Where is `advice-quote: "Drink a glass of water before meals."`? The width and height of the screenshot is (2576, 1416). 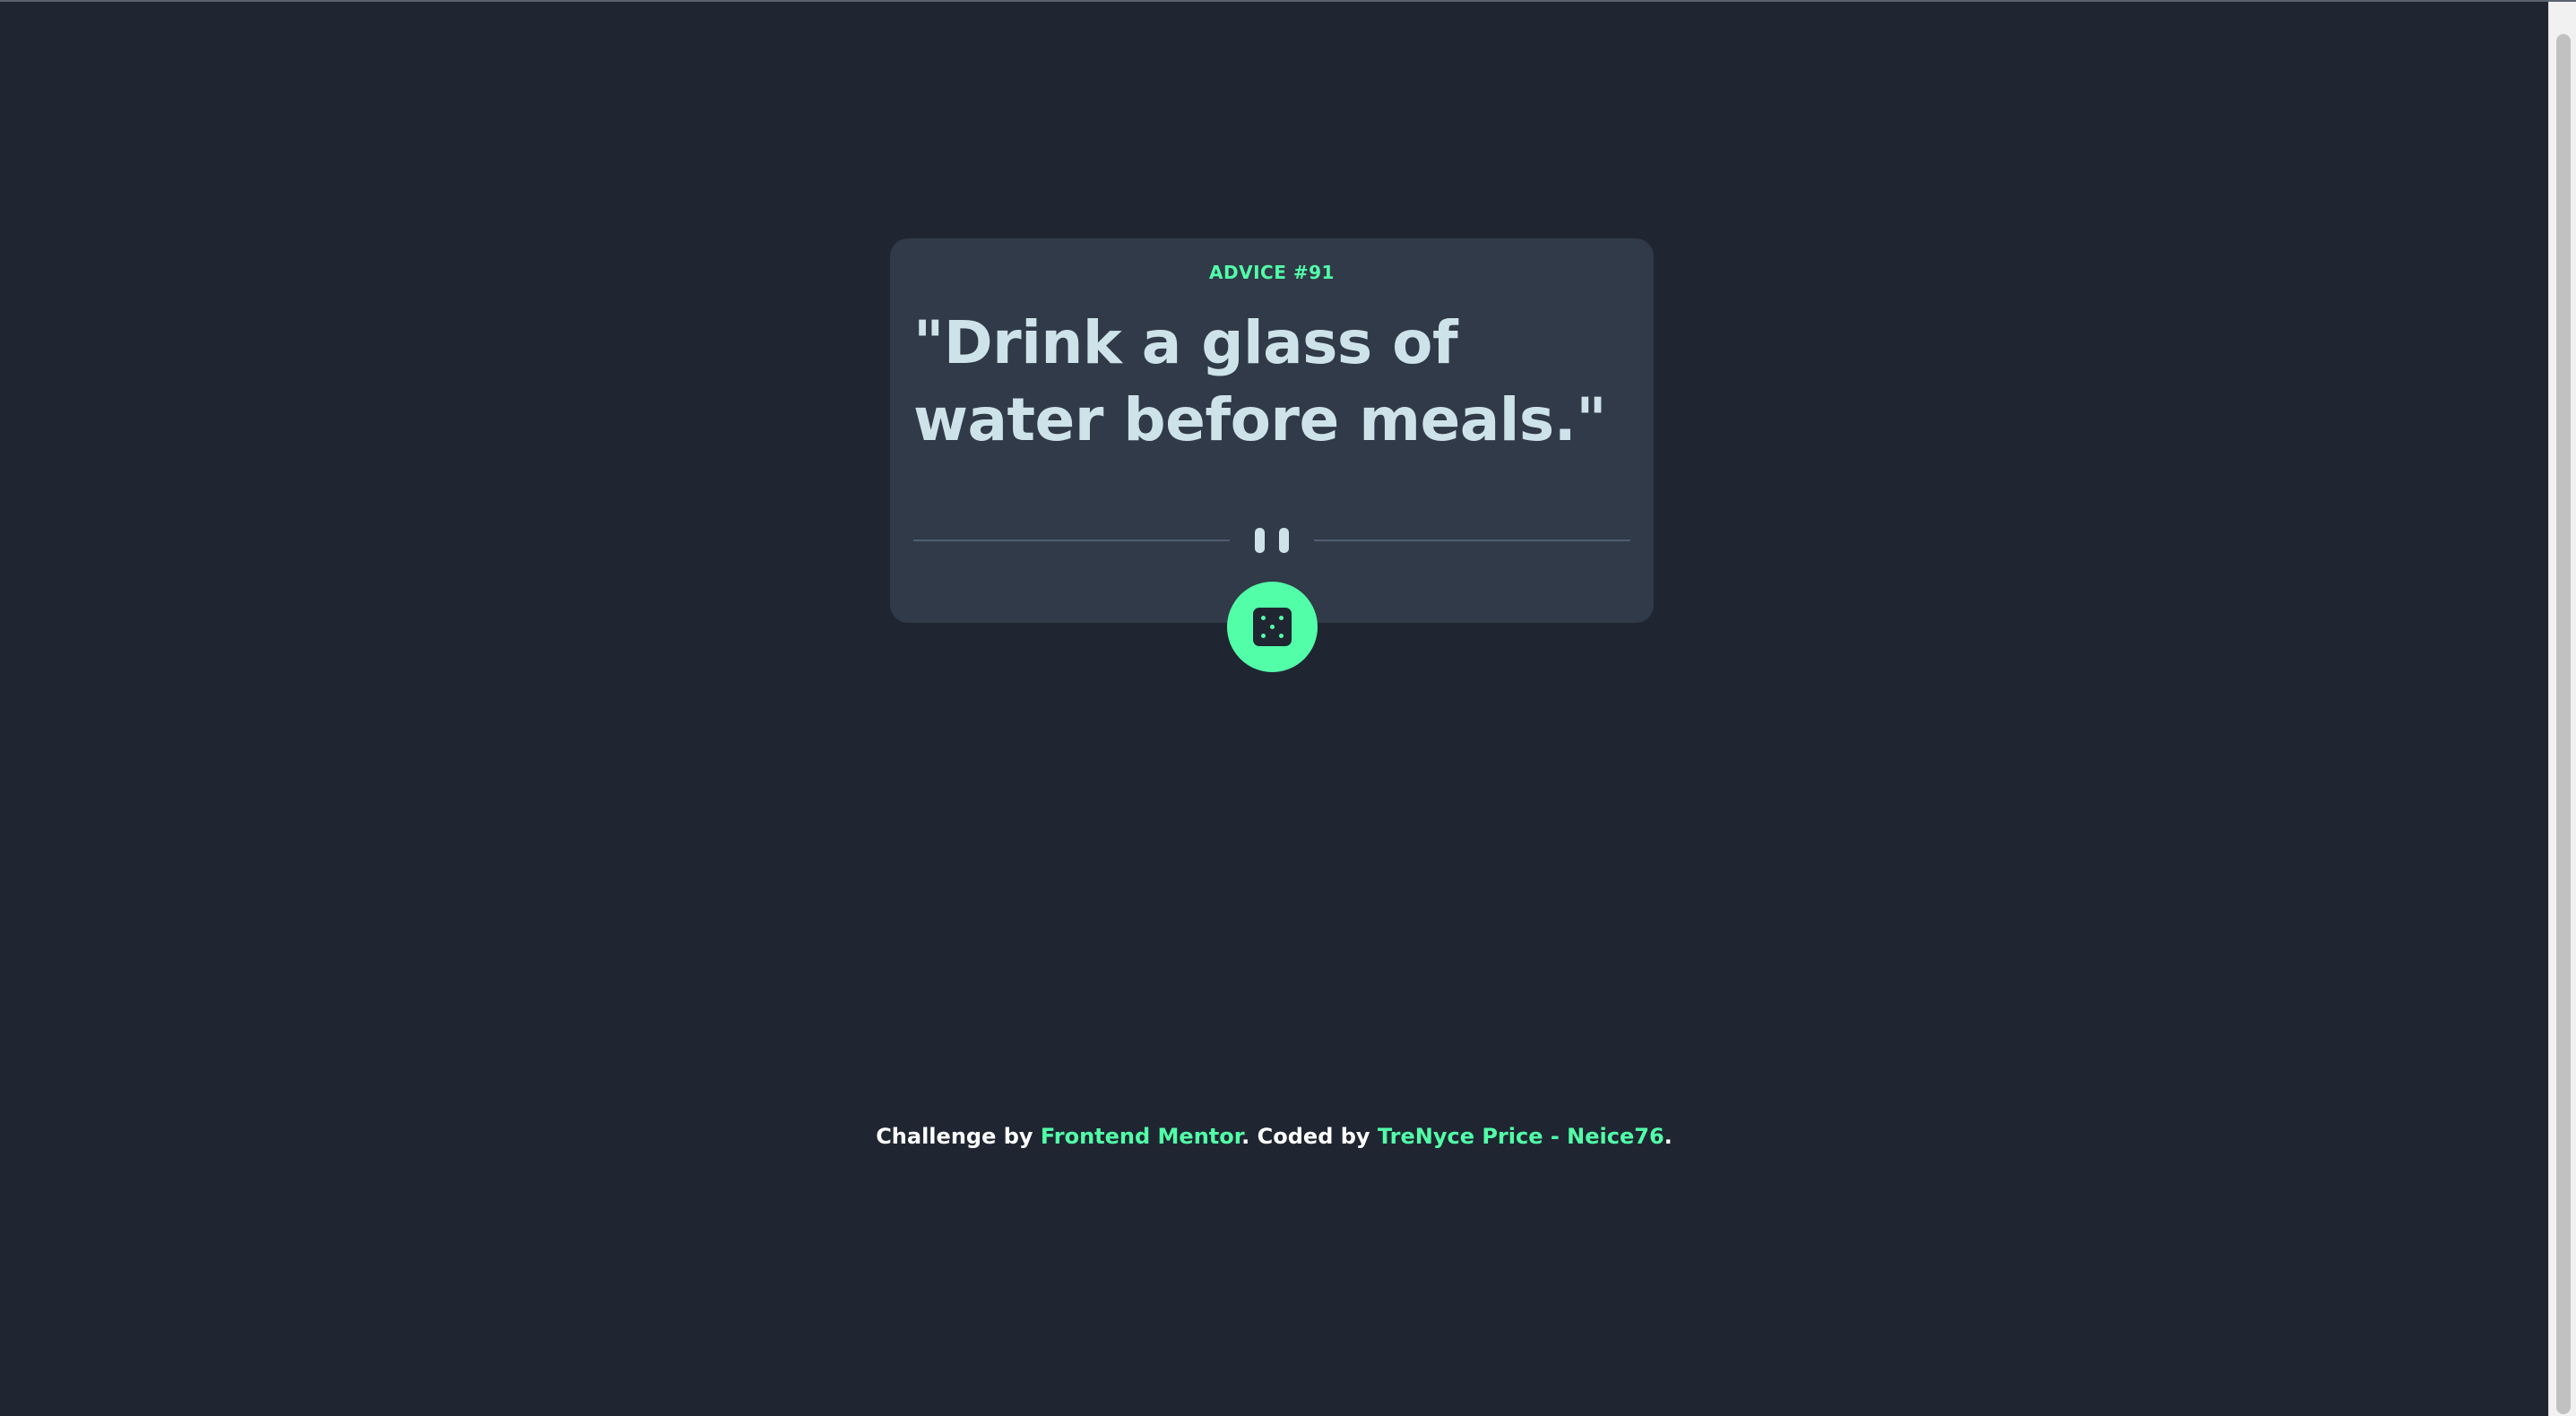
advice-quote: "Drink a glass of water before meals." is located at coordinates (1260, 381).